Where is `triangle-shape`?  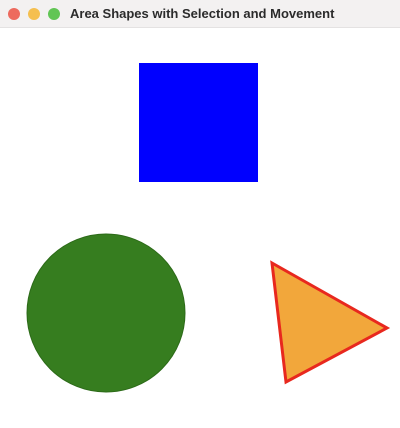 triangle-shape is located at coordinates (330, 322).